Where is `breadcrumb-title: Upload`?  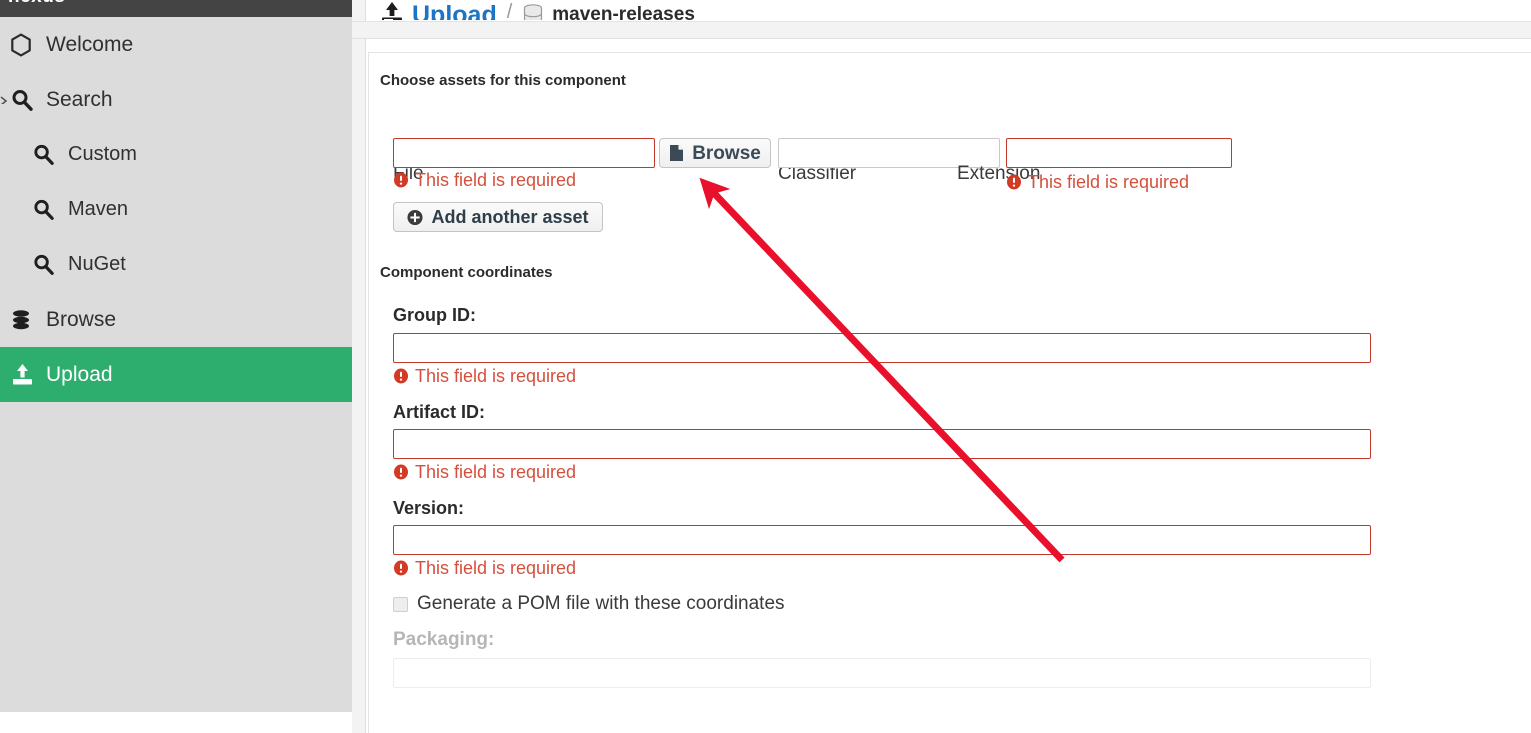
breadcrumb-title: Upload is located at coordinates (454, 12).